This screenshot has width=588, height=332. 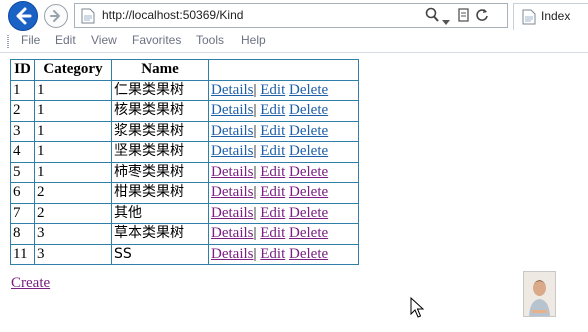 I want to click on table-header-row: ID Category Name, so click(x=184, y=70).